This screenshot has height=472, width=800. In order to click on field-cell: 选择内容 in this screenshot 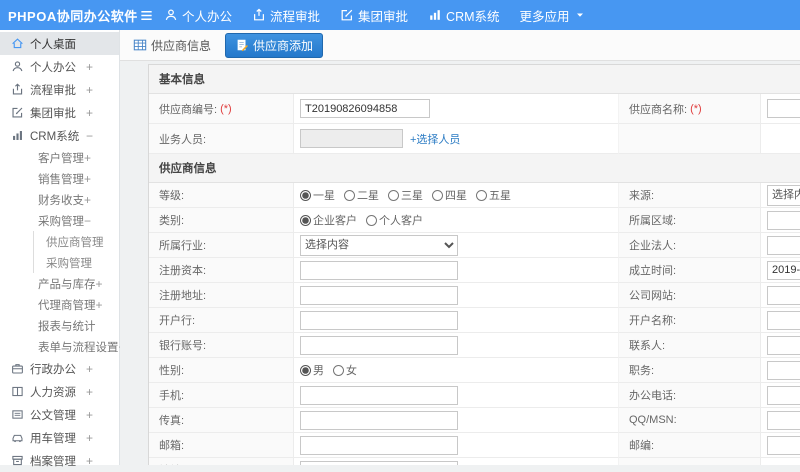, I will do `click(456, 245)`.